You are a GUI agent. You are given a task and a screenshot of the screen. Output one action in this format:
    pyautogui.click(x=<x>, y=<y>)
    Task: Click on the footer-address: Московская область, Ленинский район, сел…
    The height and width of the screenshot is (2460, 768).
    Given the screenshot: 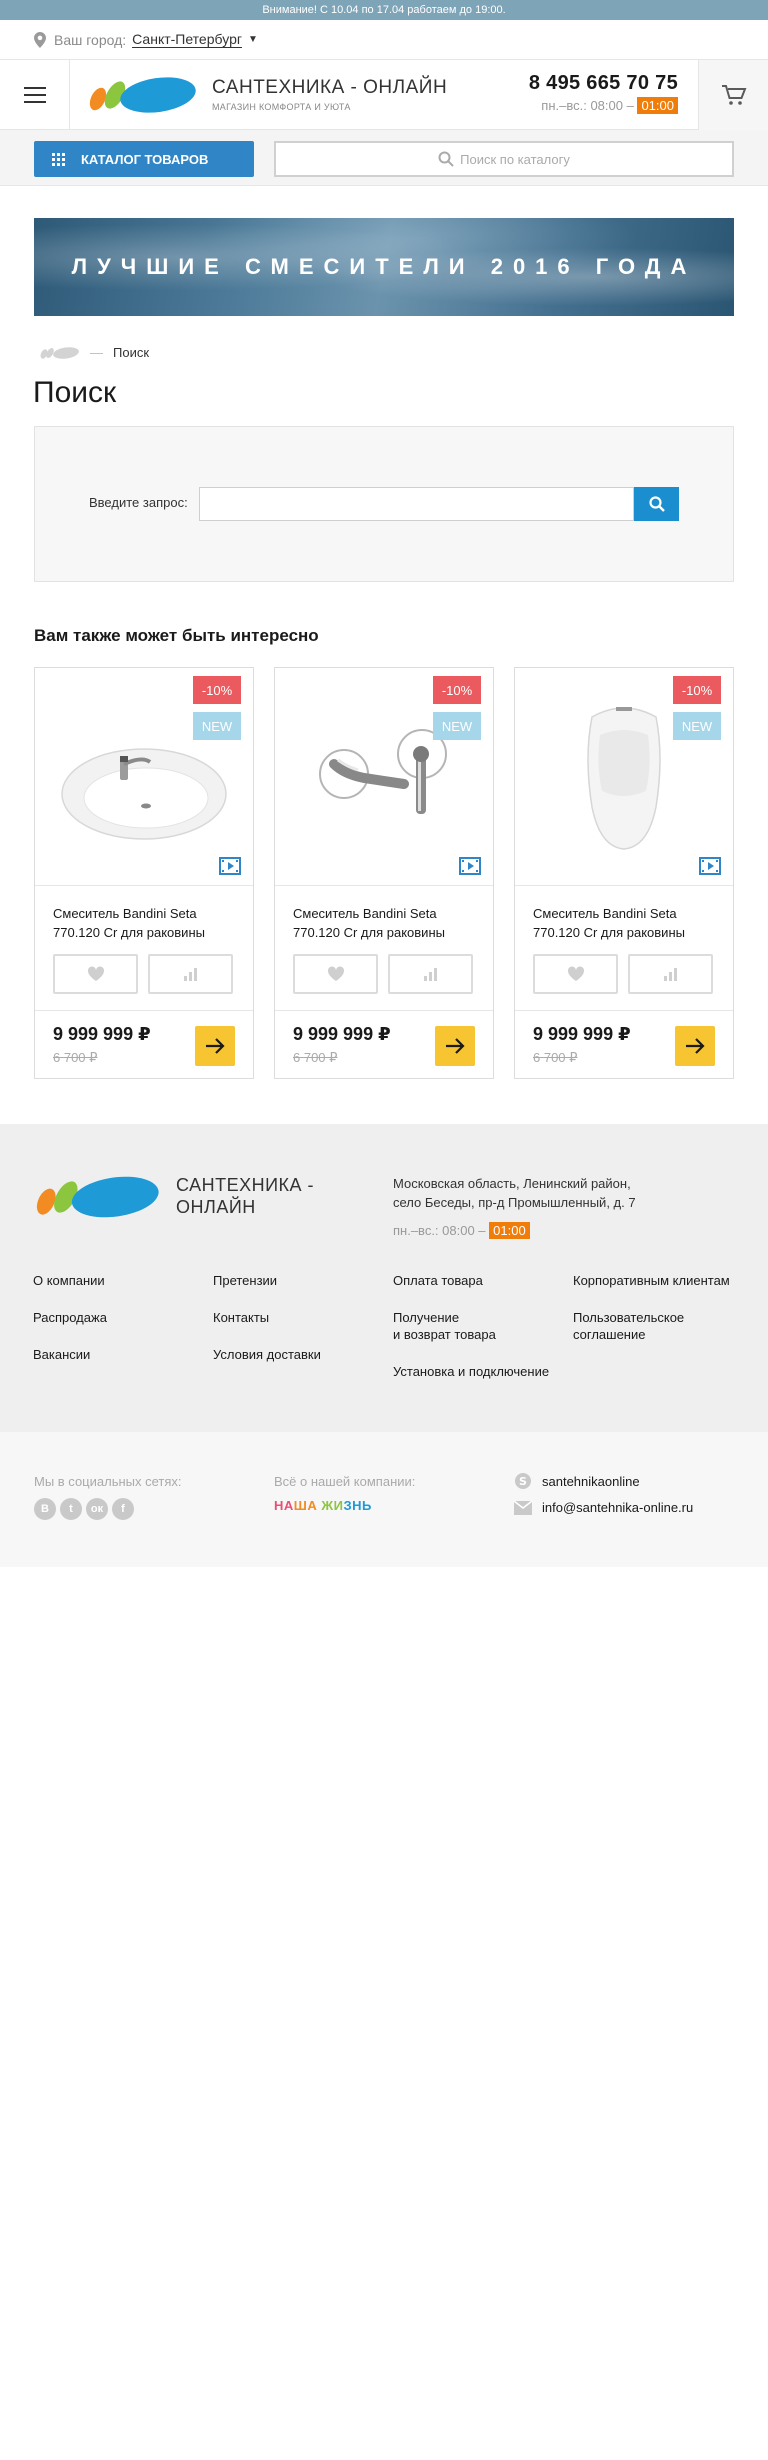 What is the action you would take?
    pyautogui.click(x=514, y=1193)
    